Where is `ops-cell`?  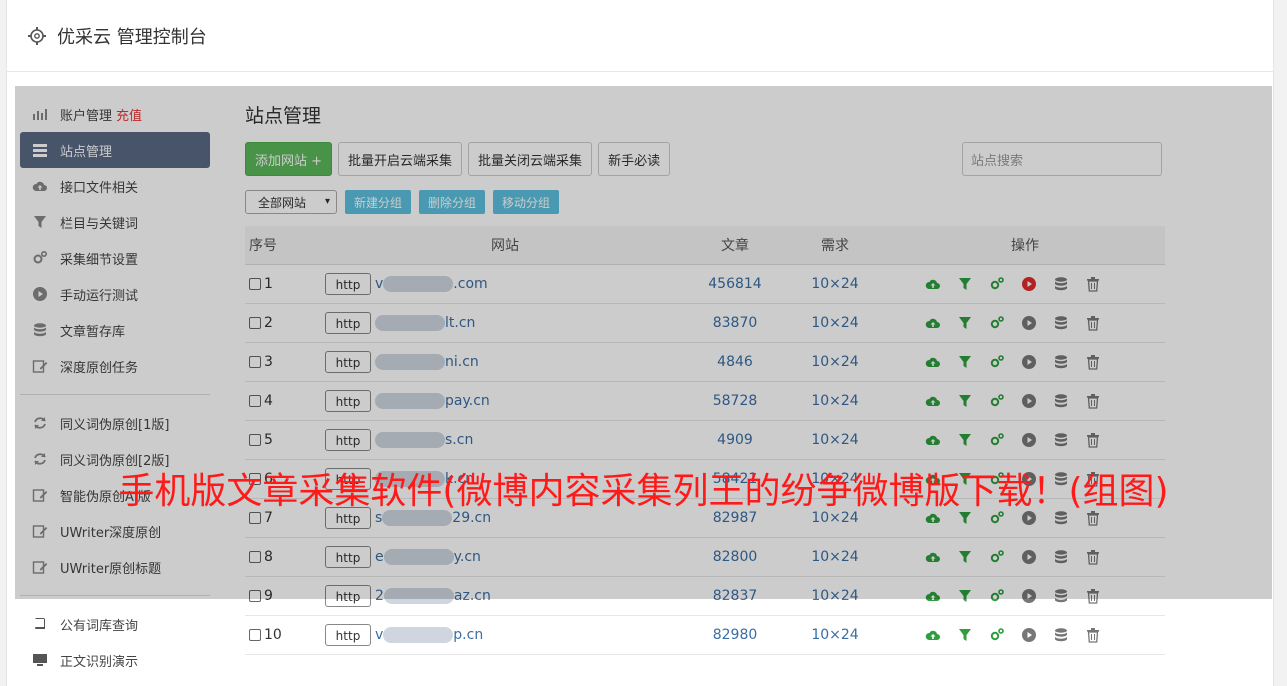 ops-cell is located at coordinates (1025, 635).